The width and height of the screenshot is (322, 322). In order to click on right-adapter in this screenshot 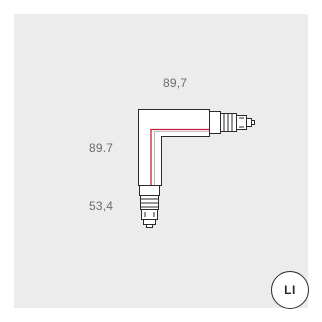, I will do `click(232, 122)`.